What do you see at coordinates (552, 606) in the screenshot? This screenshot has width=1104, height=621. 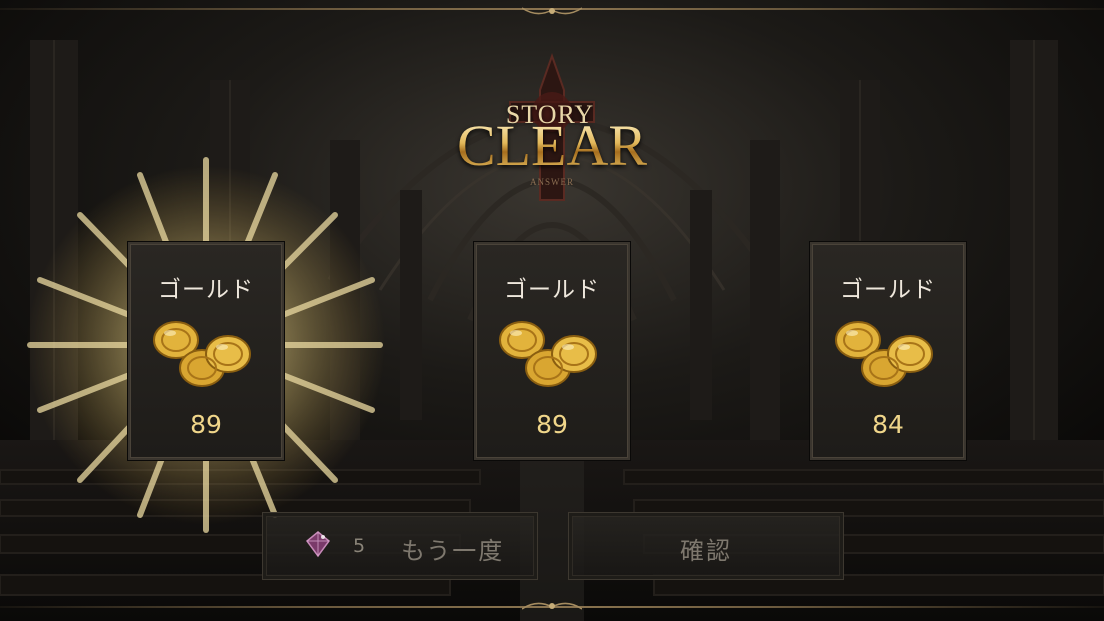 I see `bottom-ornament` at bounding box center [552, 606].